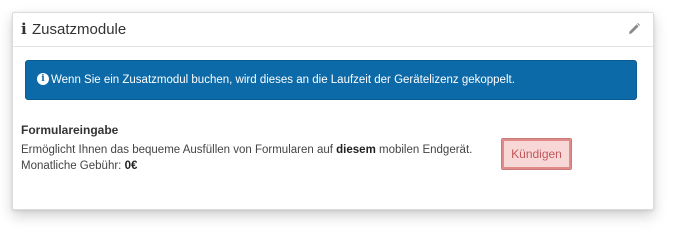 Image resolution: width=688 pixels, height=248 pixels. Describe the element at coordinates (356, 150) in the screenshot. I see `desc-text-bold: diesem` at that location.